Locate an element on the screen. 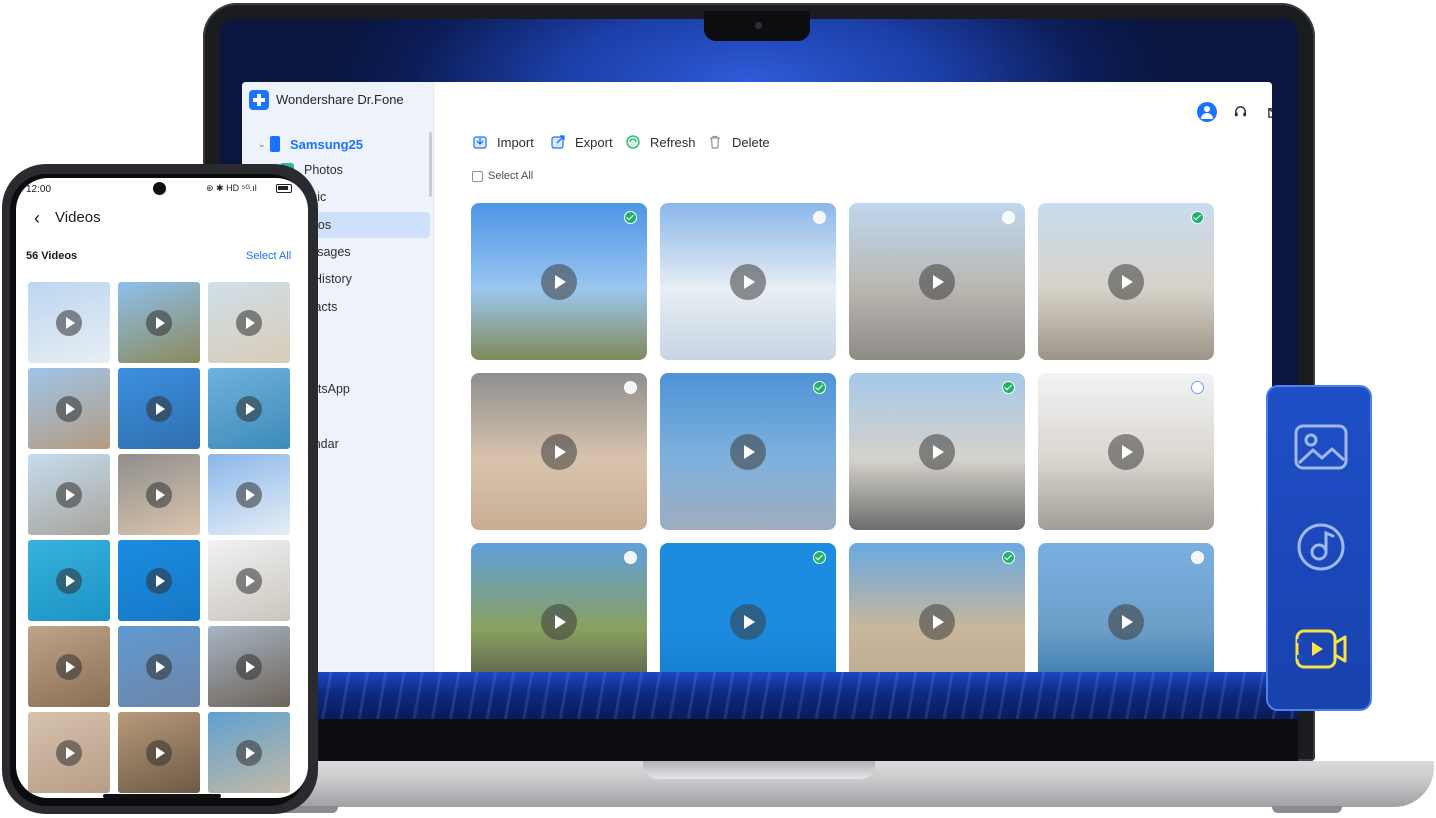  video-icon is located at coordinates (1321, 649).